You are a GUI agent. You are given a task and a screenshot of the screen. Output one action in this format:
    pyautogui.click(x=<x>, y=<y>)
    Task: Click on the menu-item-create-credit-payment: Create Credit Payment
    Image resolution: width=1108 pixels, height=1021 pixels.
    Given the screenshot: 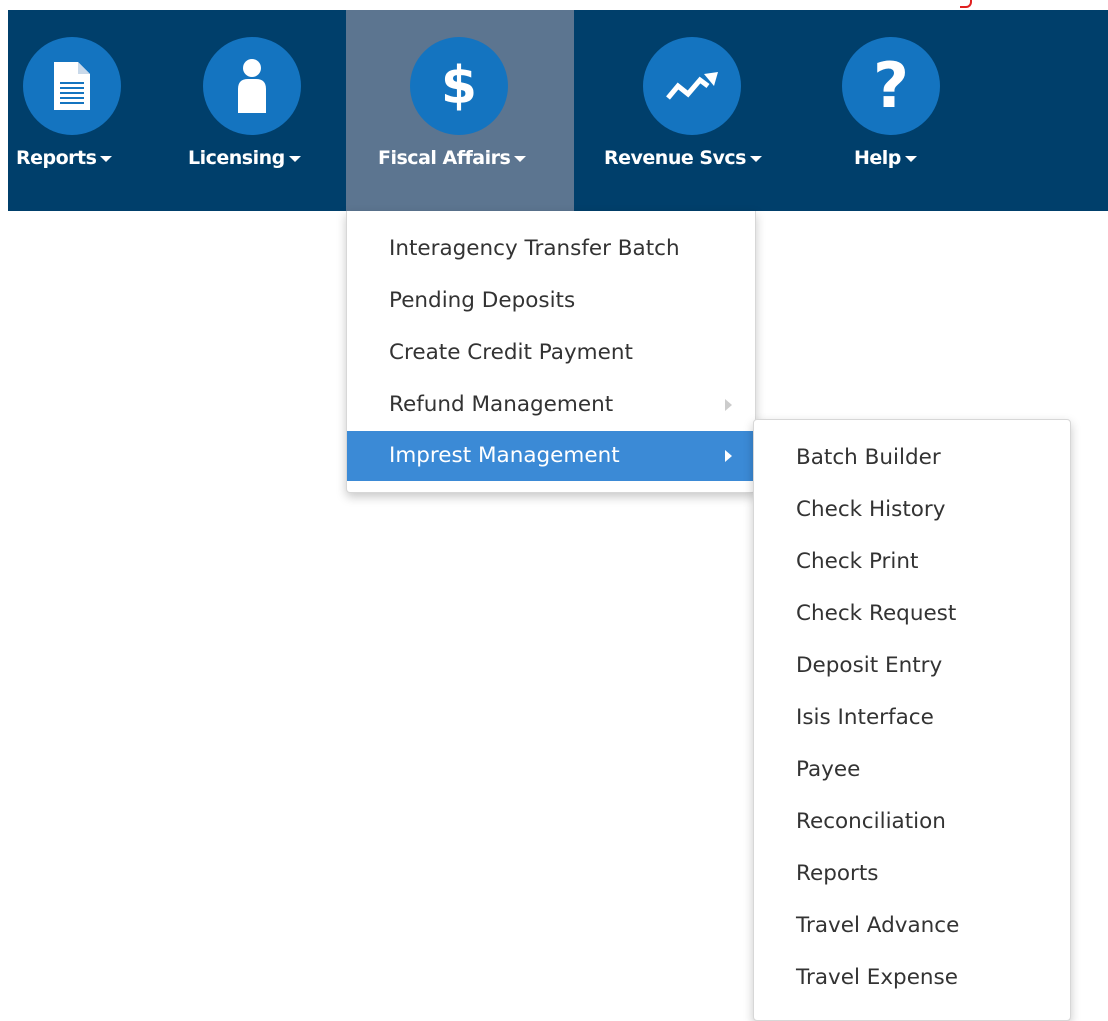 What is the action you would take?
    pyautogui.click(x=551, y=353)
    